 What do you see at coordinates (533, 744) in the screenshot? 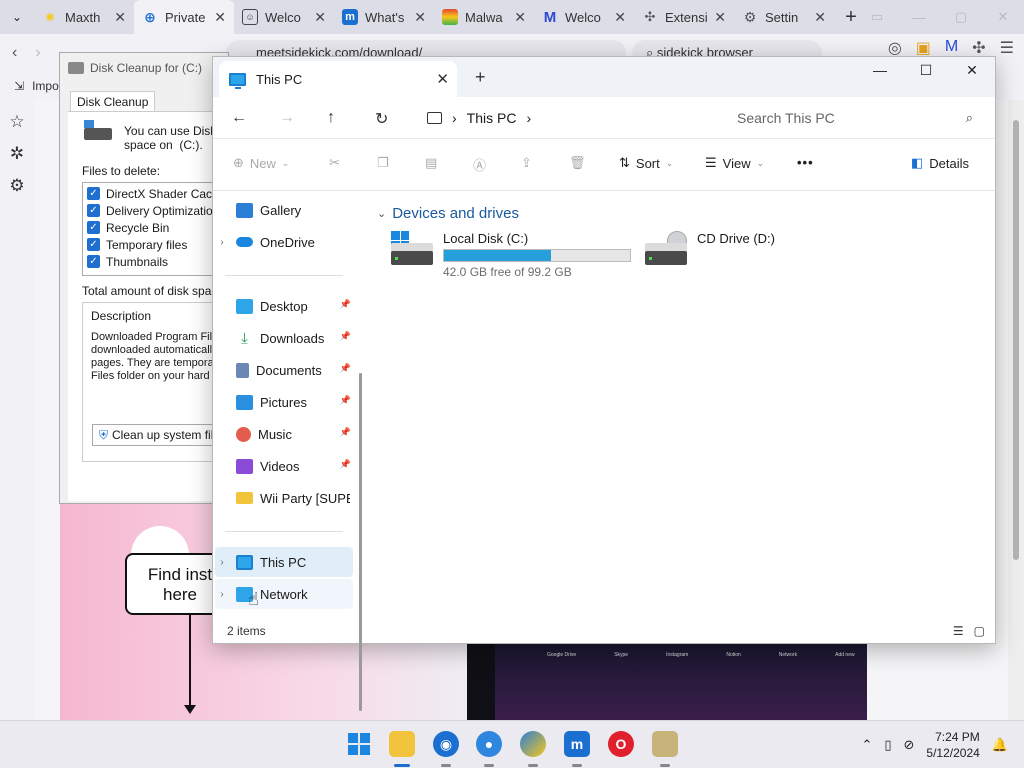
I see `globe-browser-icon` at bounding box center [533, 744].